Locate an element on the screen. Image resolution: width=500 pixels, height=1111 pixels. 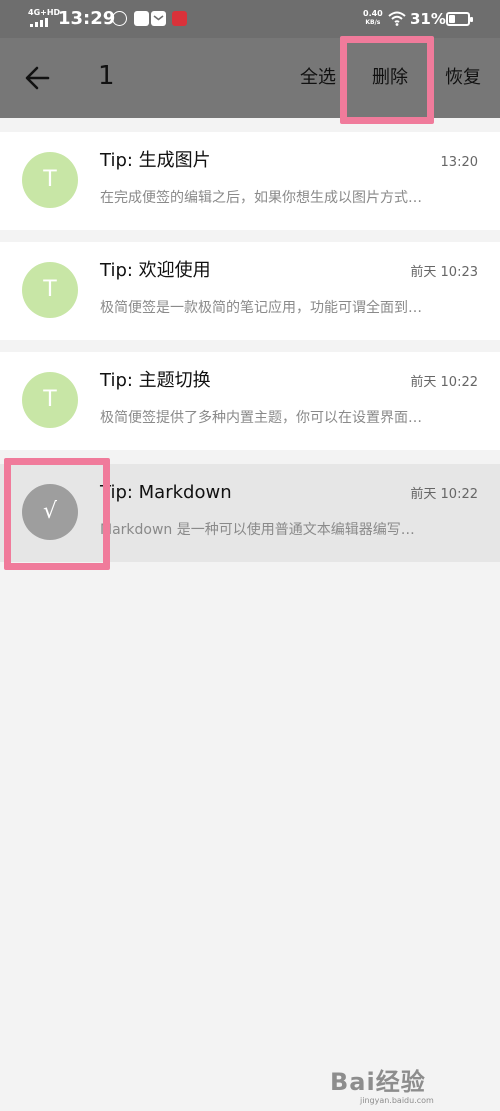
note-title: Tip: 主题切换 is located at coordinates (155, 380).